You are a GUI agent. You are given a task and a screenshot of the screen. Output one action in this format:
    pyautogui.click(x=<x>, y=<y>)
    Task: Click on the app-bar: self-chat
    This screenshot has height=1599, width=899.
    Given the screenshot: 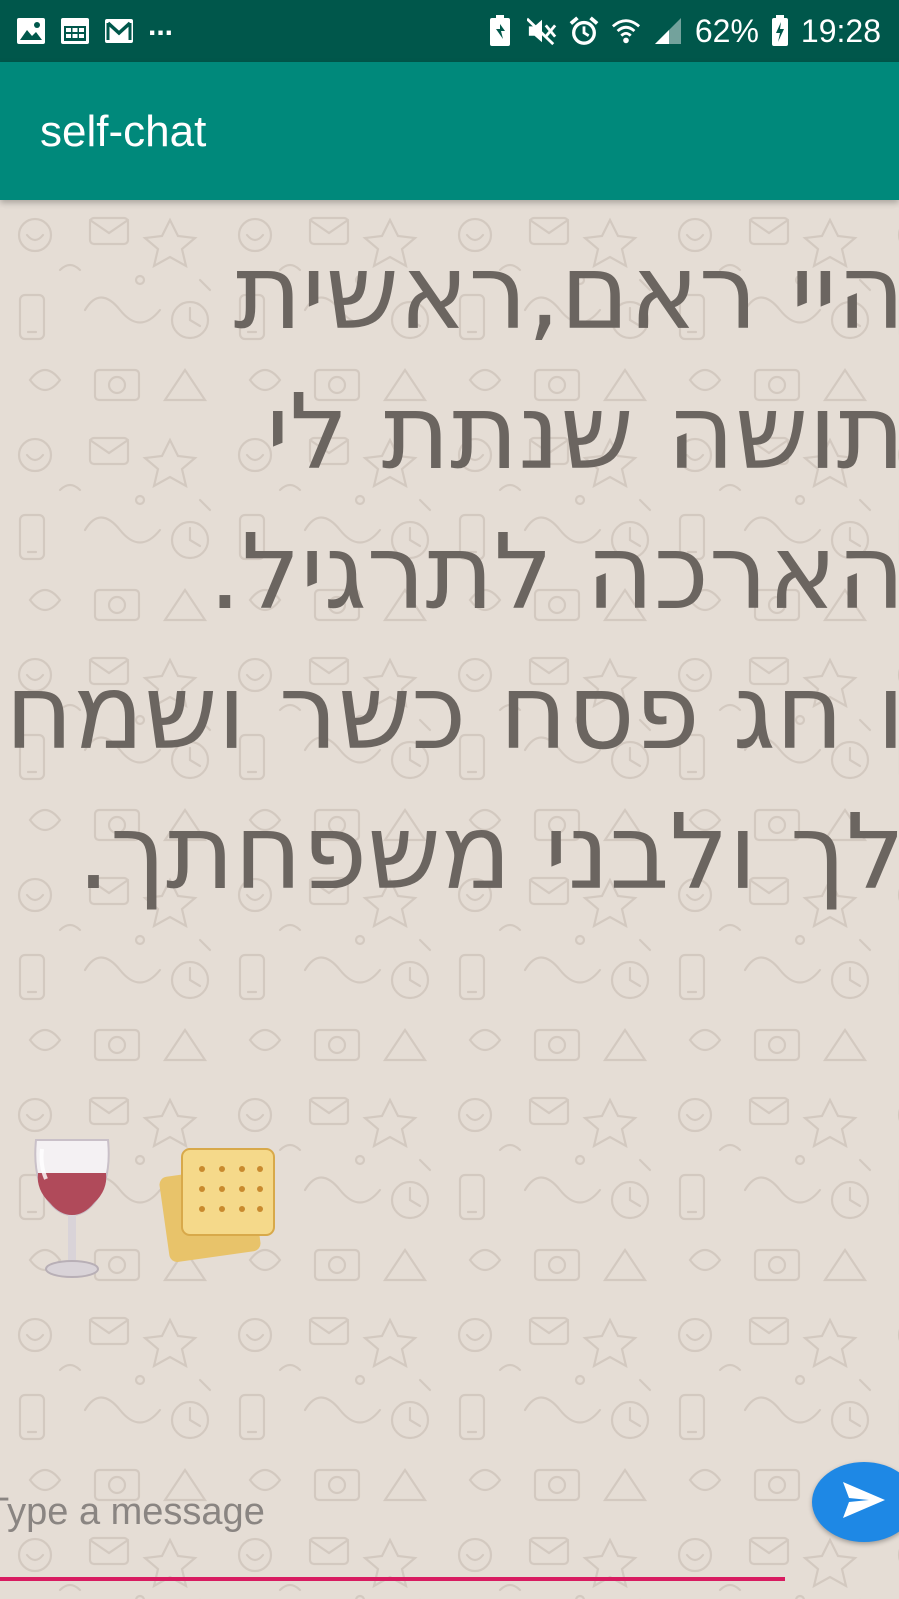 What is the action you would take?
    pyautogui.click(x=449, y=131)
    